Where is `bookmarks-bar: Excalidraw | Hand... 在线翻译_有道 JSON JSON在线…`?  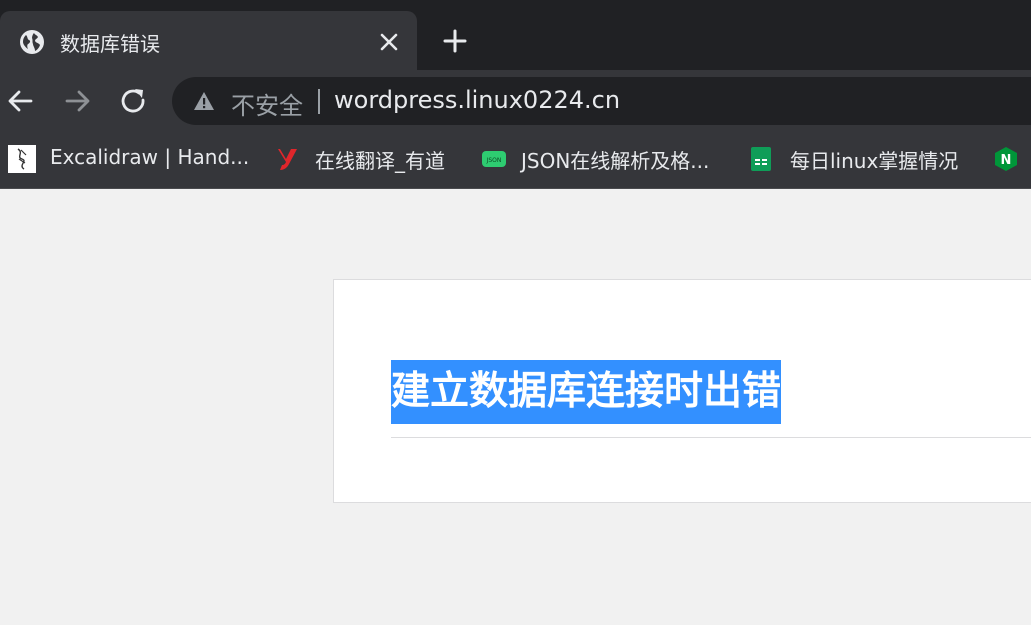
bookmarks-bar: Excalidraw | Hand... 在线翻译_有道 JSON JSON在线… is located at coordinates (515, 160).